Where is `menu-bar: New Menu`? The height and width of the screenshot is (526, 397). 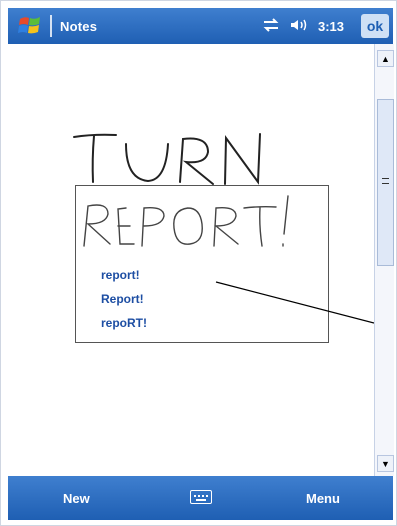
menu-bar: New Menu is located at coordinates (200, 498).